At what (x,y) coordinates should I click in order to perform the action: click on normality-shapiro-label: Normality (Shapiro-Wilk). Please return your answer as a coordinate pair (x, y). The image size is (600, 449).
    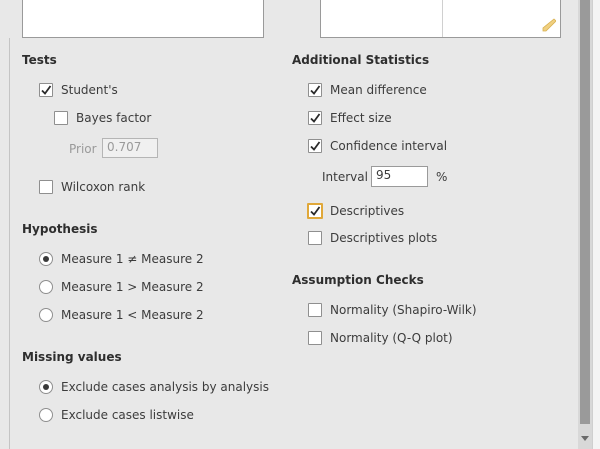
    Looking at the image, I should click on (403, 310).